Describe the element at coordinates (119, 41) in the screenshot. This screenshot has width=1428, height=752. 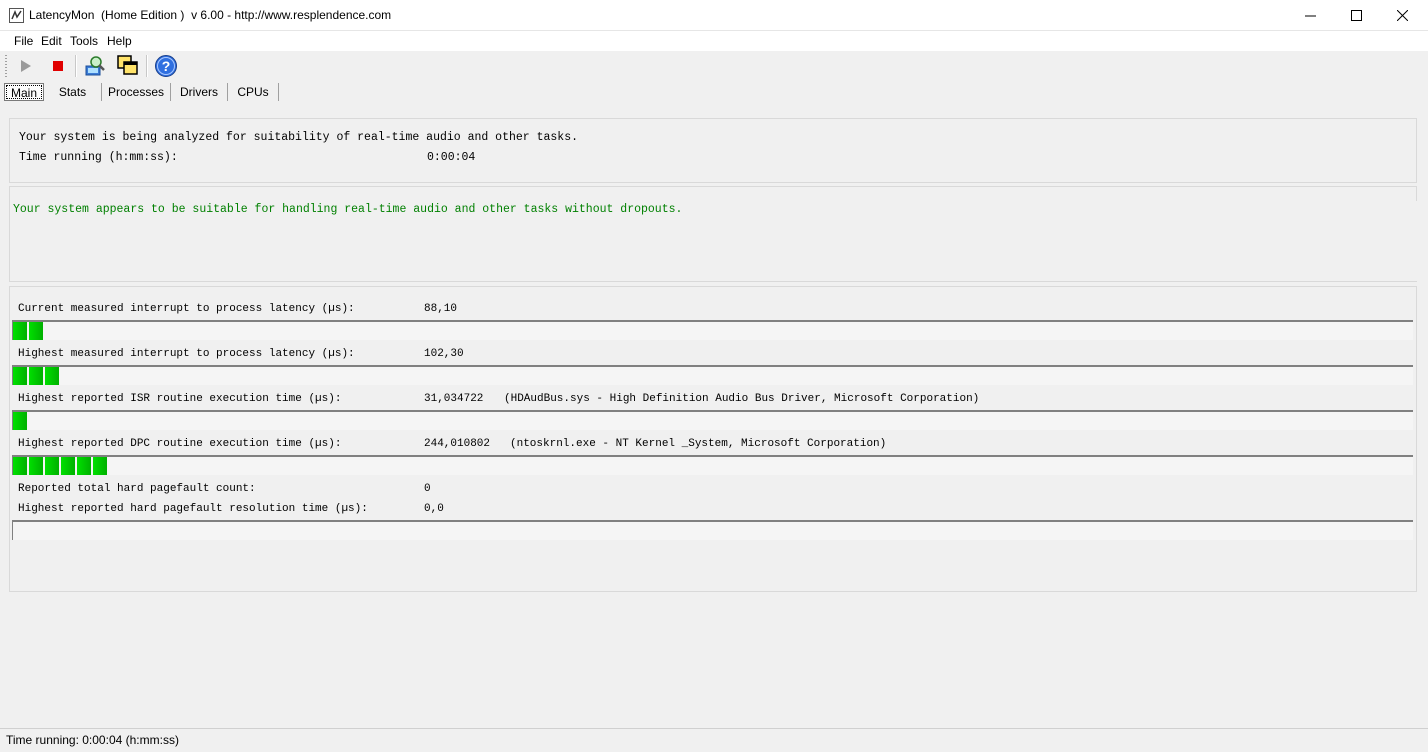
I see `menu-help: Help` at that location.